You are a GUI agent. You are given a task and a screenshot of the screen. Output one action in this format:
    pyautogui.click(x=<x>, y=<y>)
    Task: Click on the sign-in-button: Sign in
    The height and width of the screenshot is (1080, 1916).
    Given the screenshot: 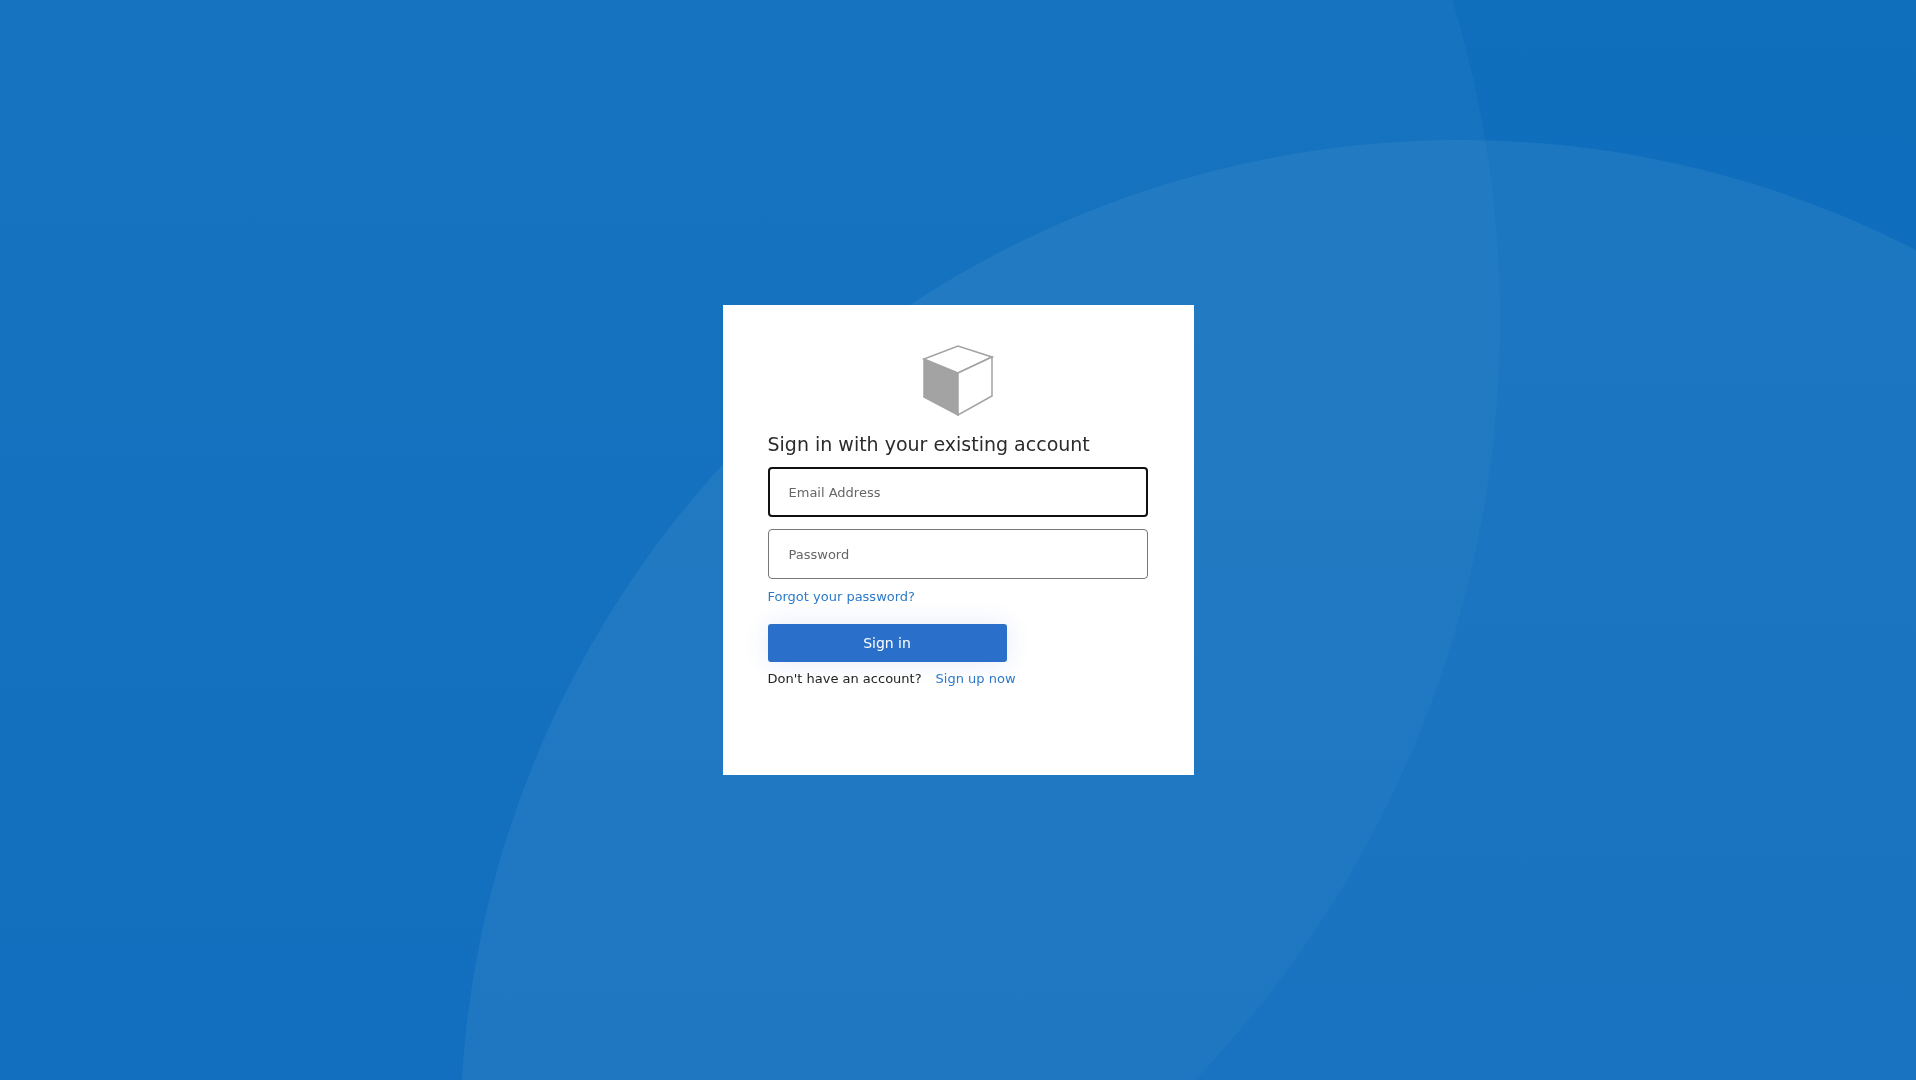 What is the action you would take?
    pyautogui.click(x=887, y=643)
    